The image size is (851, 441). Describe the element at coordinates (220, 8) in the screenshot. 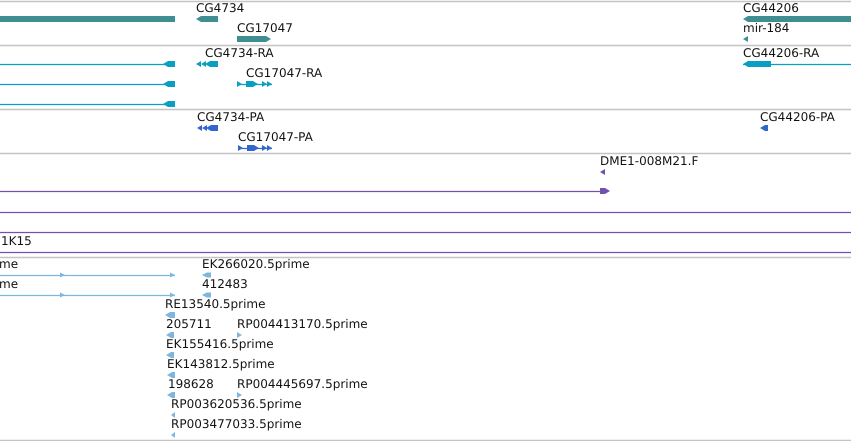

I see `feature-label: CG4734` at that location.